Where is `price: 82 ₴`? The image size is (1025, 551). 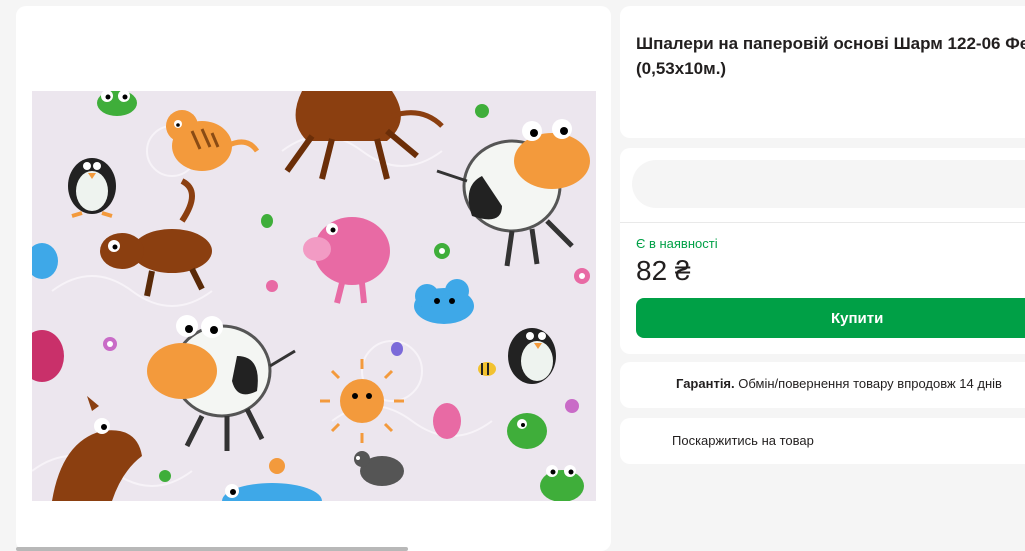 price: 82 ₴ is located at coordinates (663, 270).